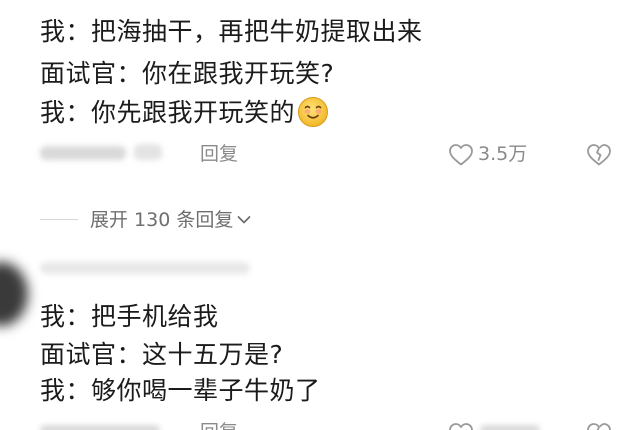 Image resolution: width=640 pixels, height=430 pixels. Describe the element at coordinates (59, 219) in the screenshot. I see `expand-divider` at that location.